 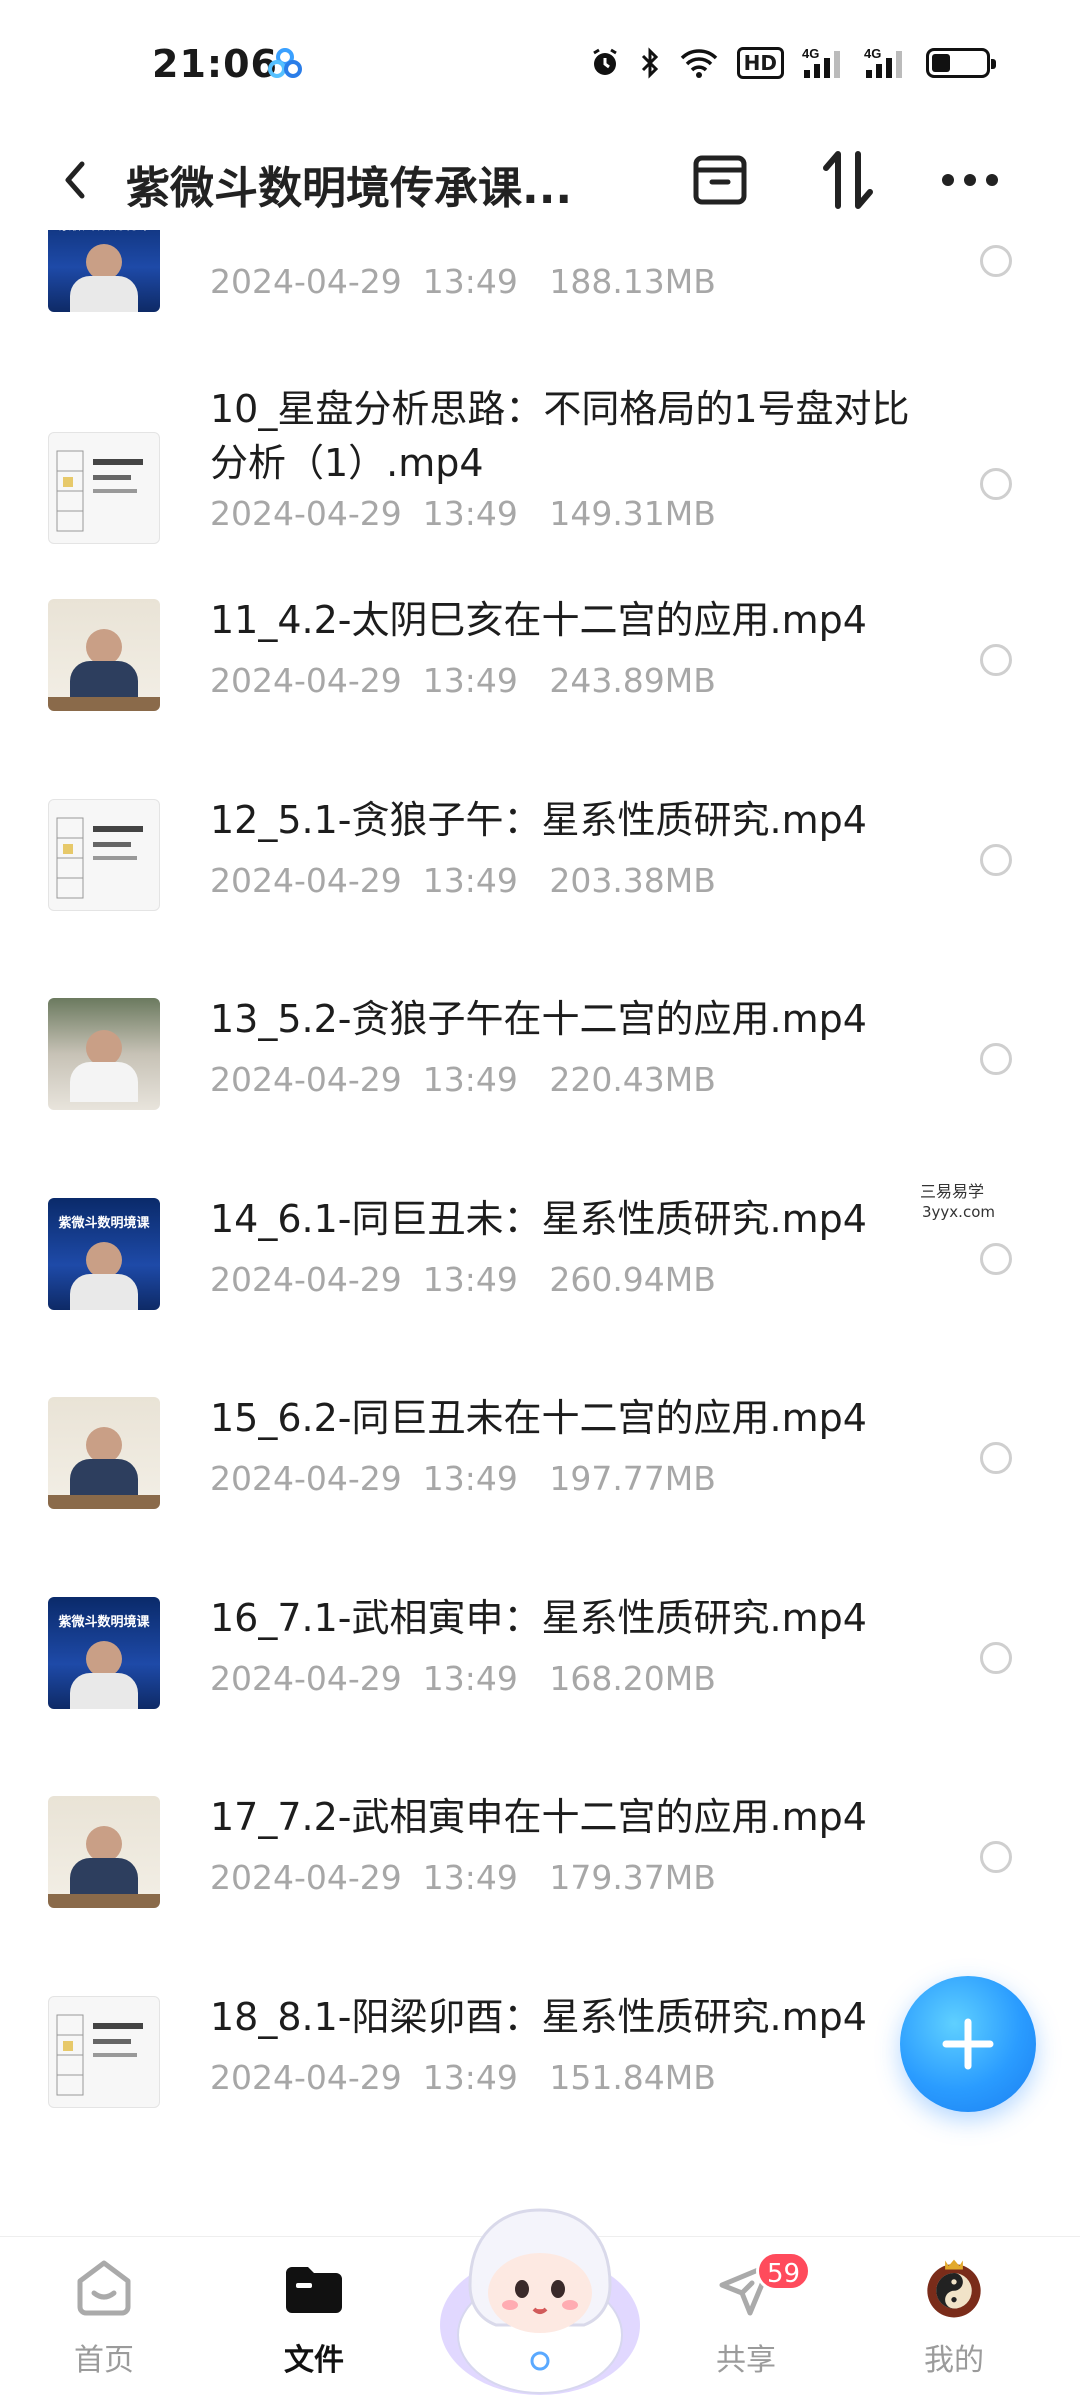 I want to click on file-name: 10_星盘分析思路：不同格局的1号盘对比分析（1）.mp4, so click(x=560, y=435).